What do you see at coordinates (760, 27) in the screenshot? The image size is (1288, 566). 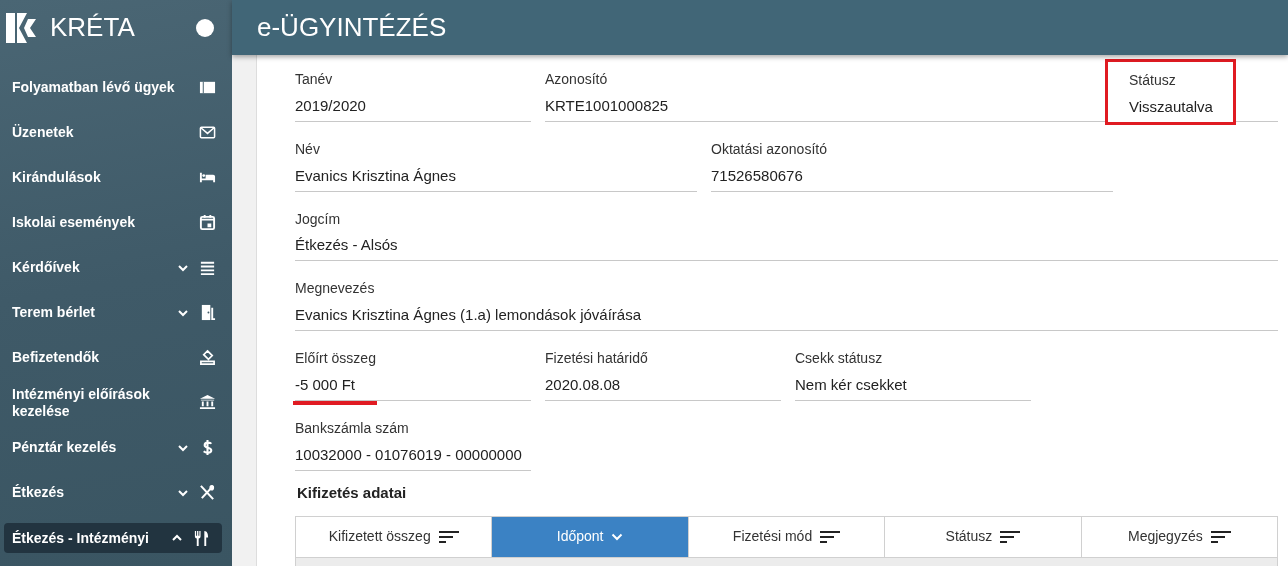 I see `page-title: e-ÜGYINTÉZÉS` at bounding box center [760, 27].